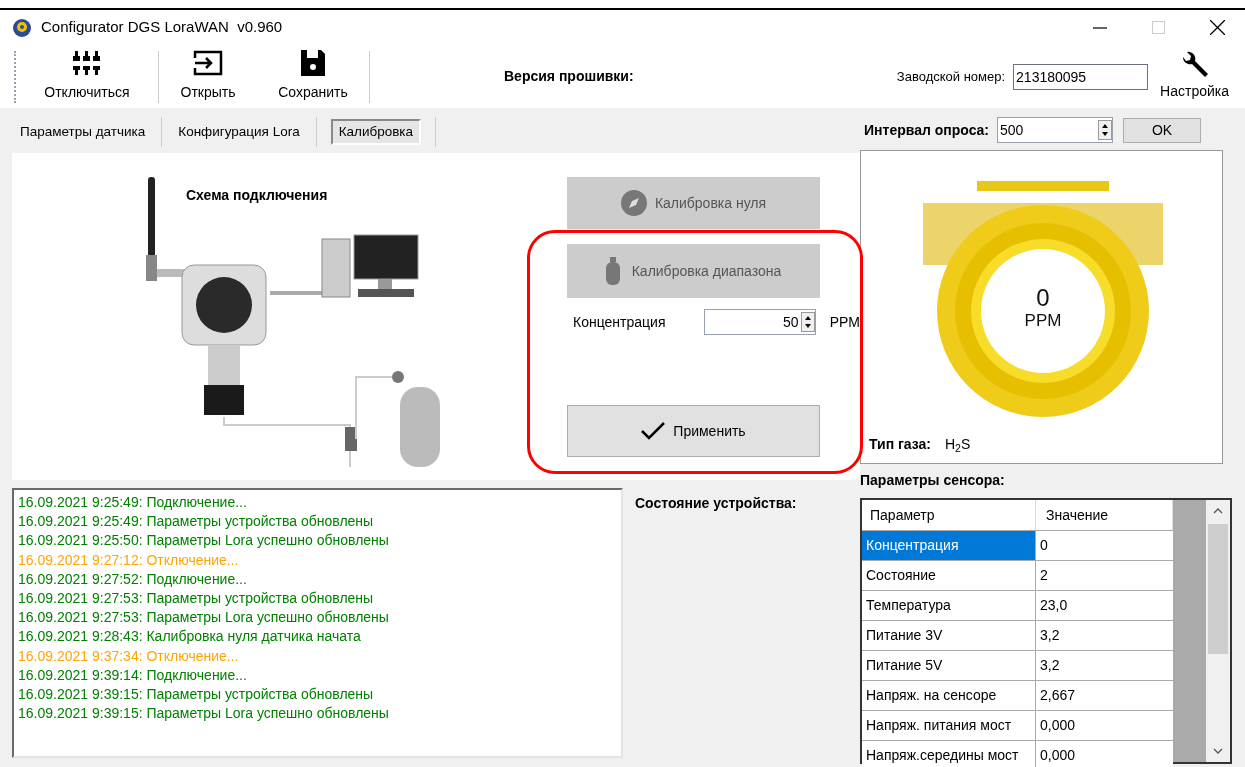 This screenshot has height=767, width=1245. I want to click on table-cell-text: 23,0, so click(1054, 605).